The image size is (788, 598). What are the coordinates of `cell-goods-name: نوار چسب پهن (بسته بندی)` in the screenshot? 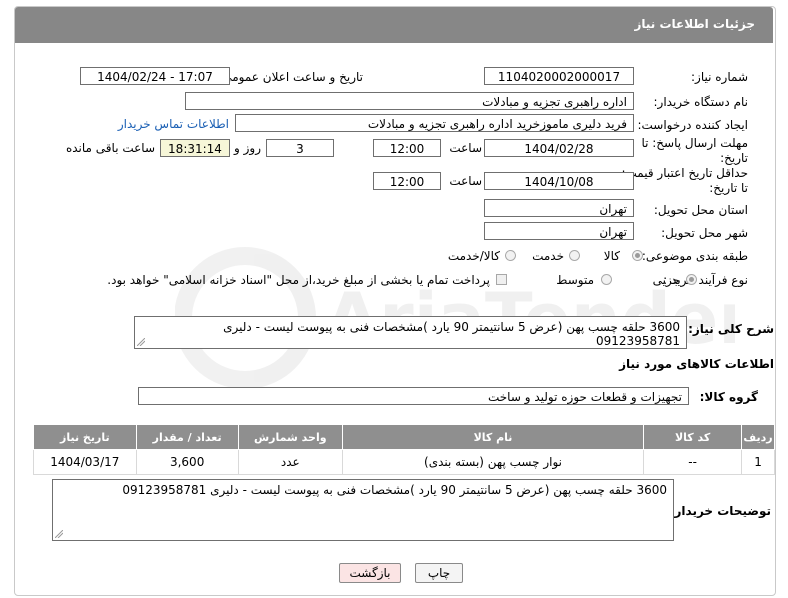 It's located at (493, 462).